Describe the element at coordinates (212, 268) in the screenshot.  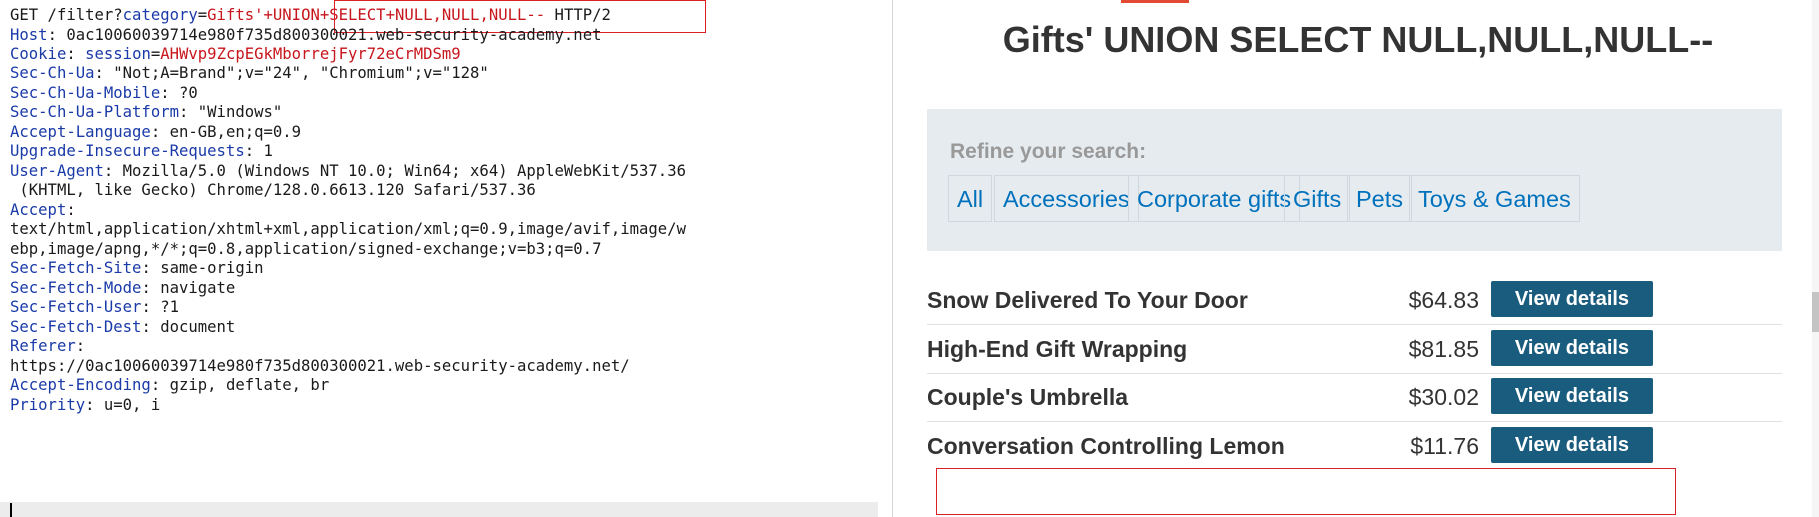
I see `header-value: same-origin` at that location.